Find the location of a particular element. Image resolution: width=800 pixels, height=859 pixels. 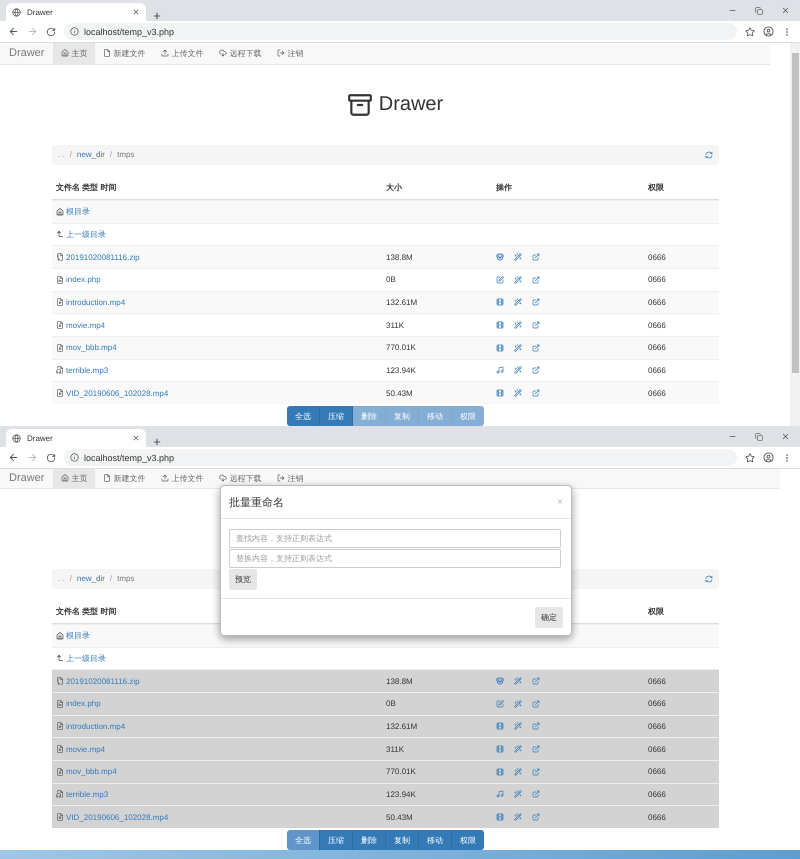

back-icon is located at coordinates (13, 31).